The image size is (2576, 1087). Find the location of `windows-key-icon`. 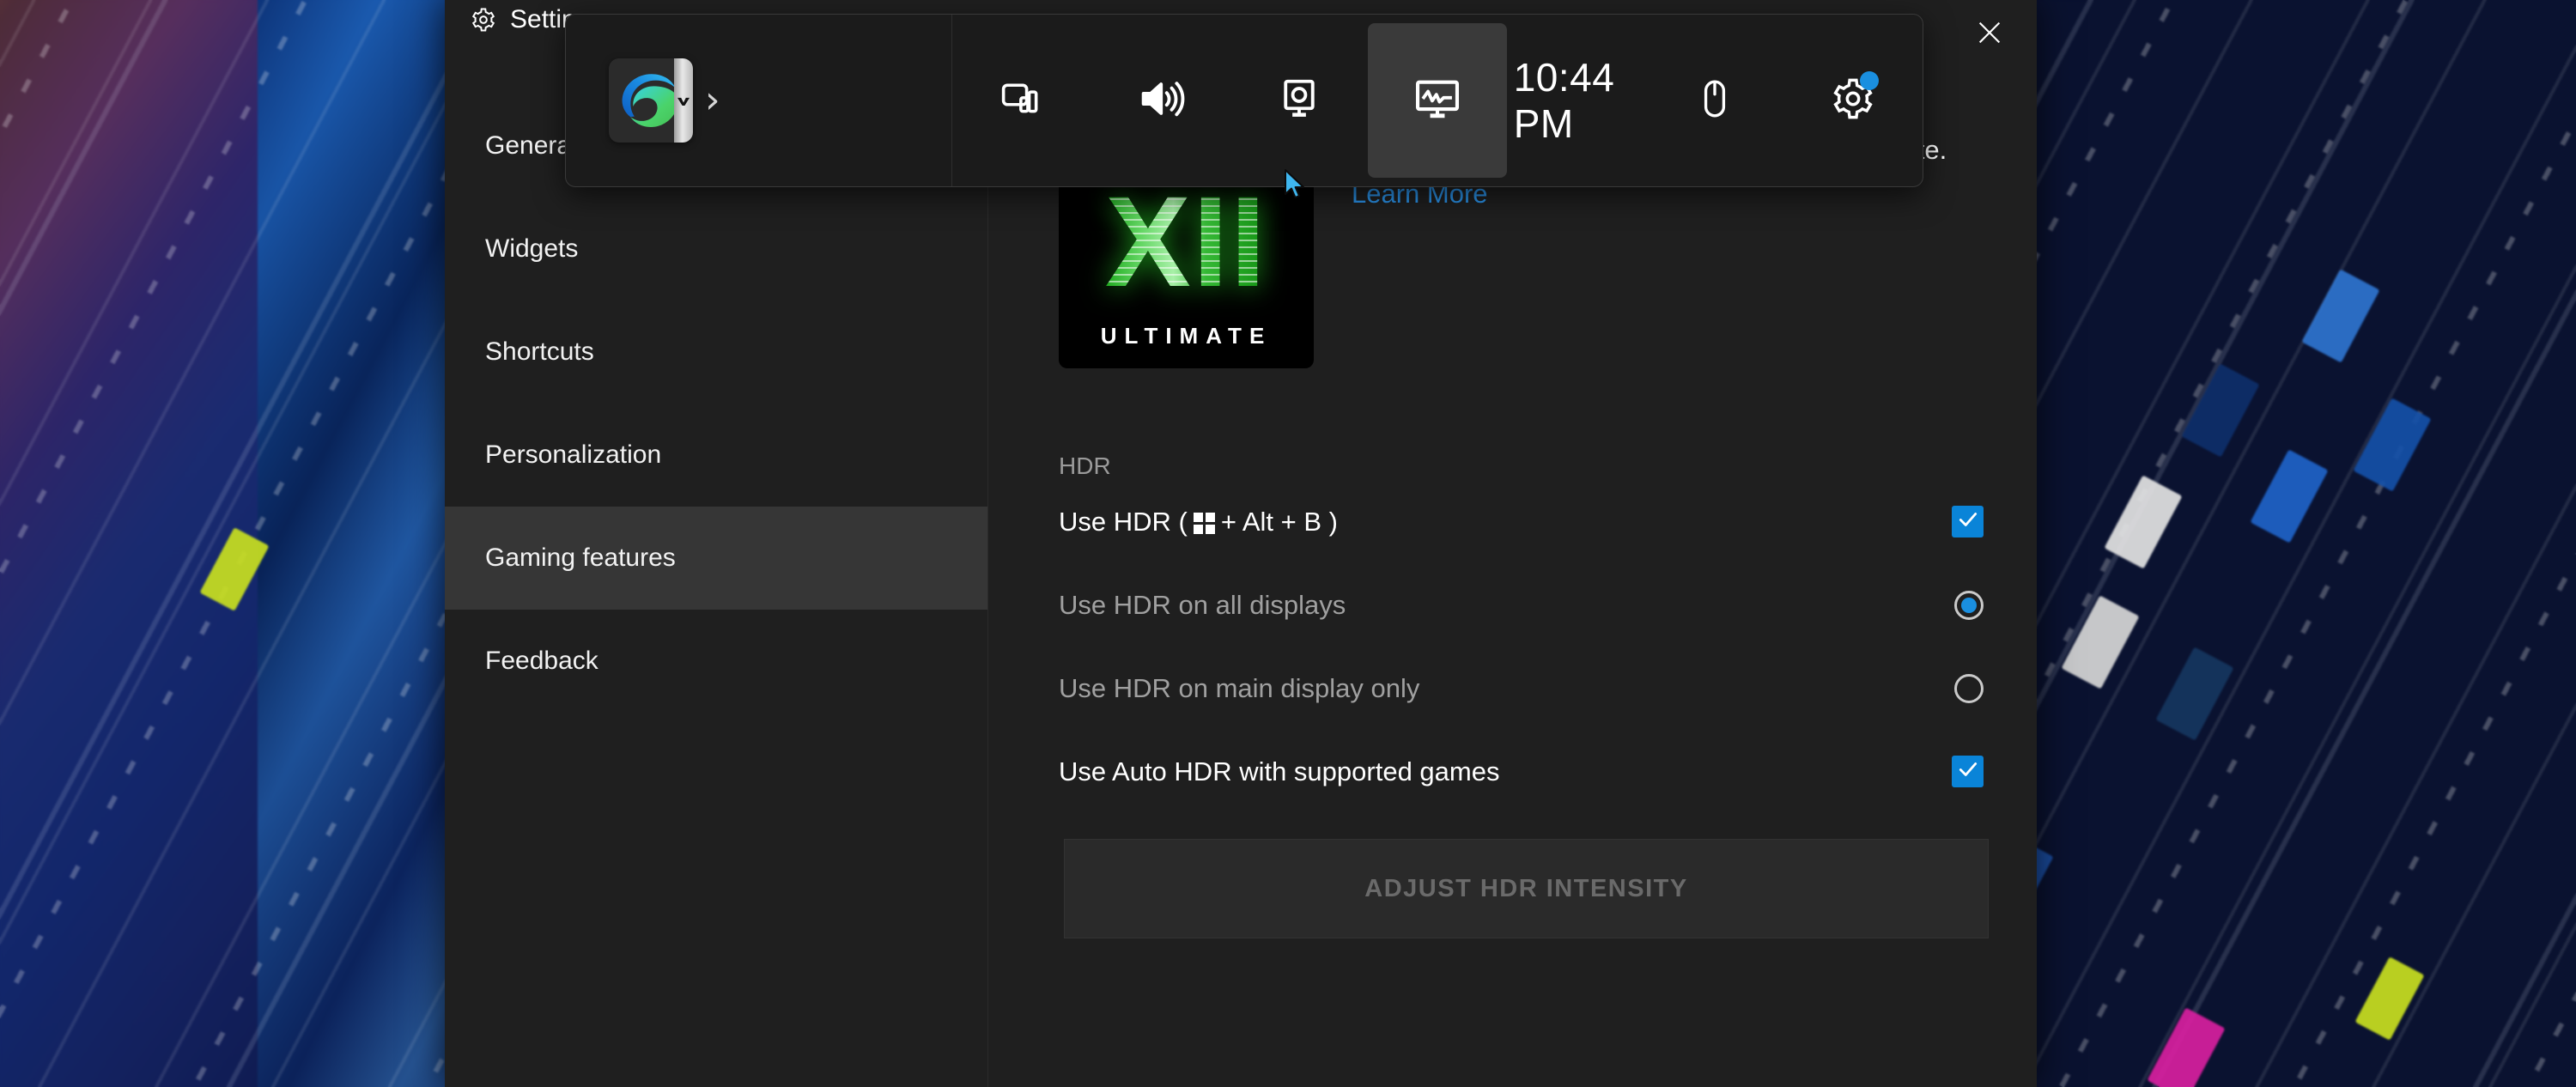

windows-key-icon is located at coordinates (1204, 524).